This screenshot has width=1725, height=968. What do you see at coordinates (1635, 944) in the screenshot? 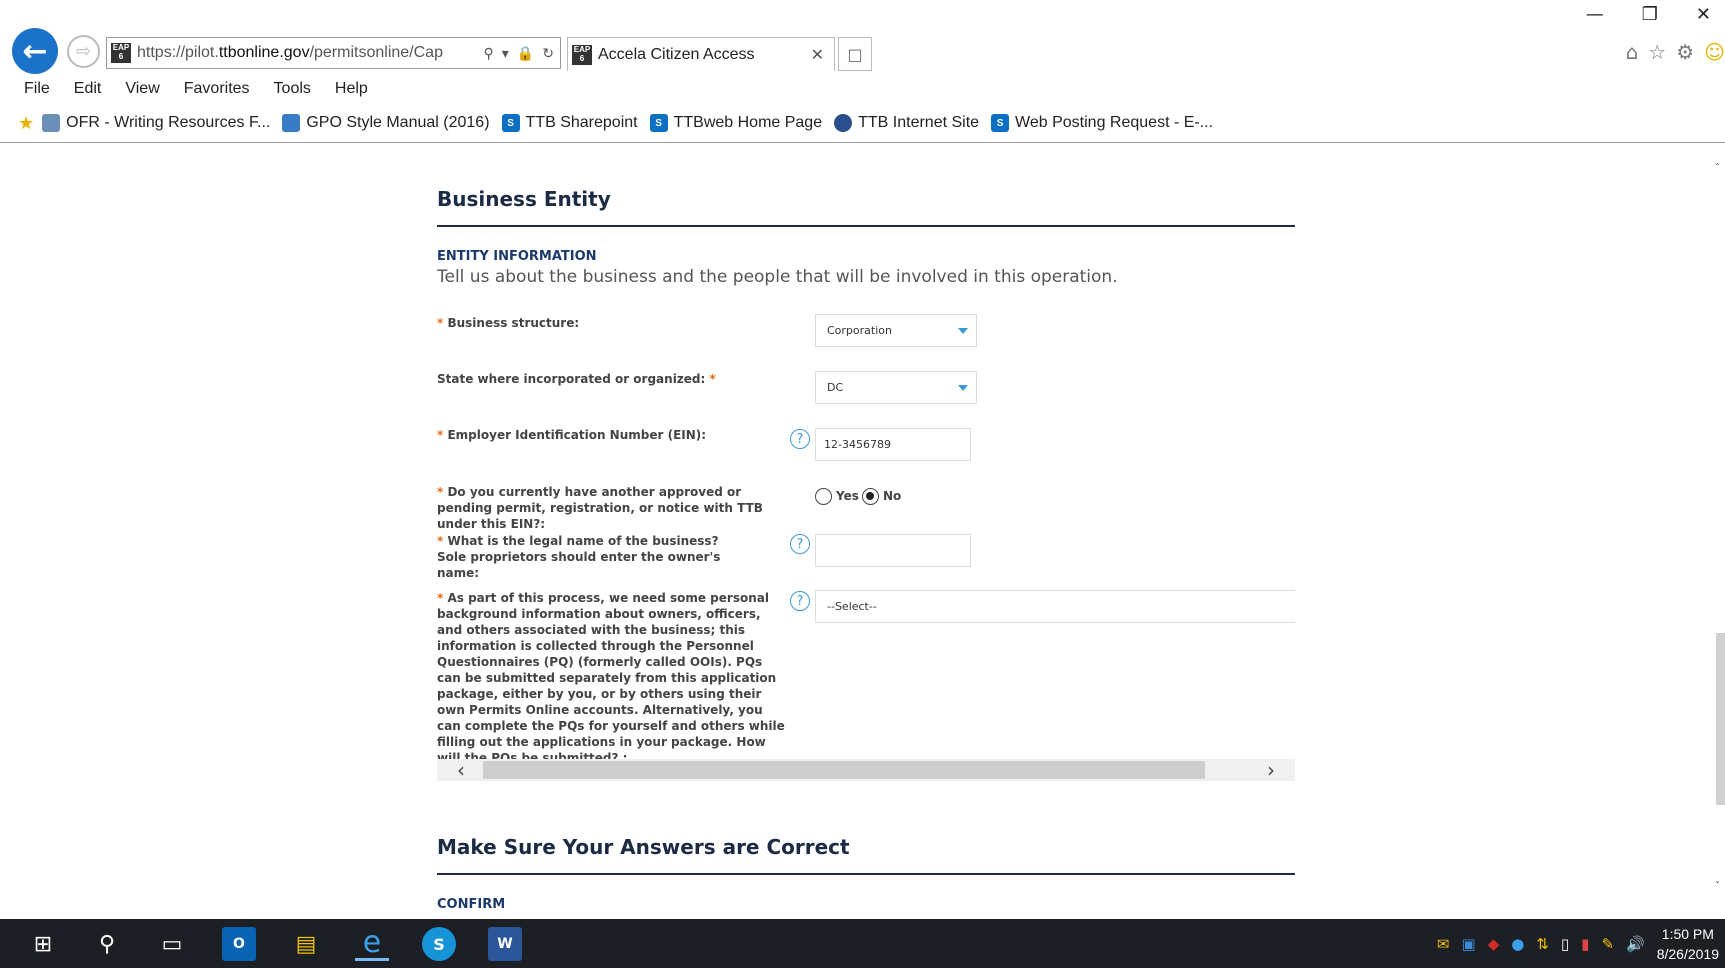
I see `volume-icon: 🔊` at bounding box center [1635, 944].